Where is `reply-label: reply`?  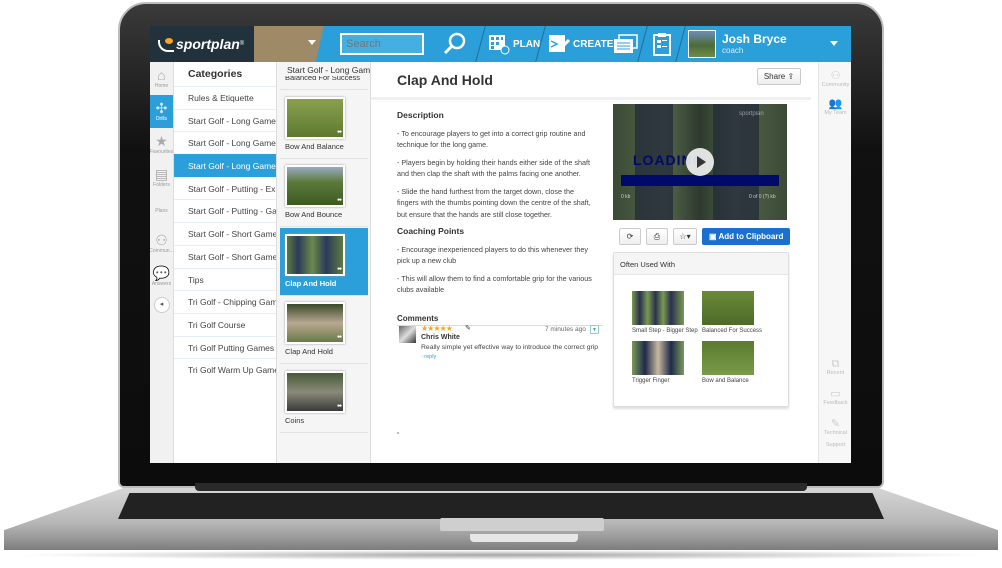
reply-label: reply is located at coordinates (430, 357).